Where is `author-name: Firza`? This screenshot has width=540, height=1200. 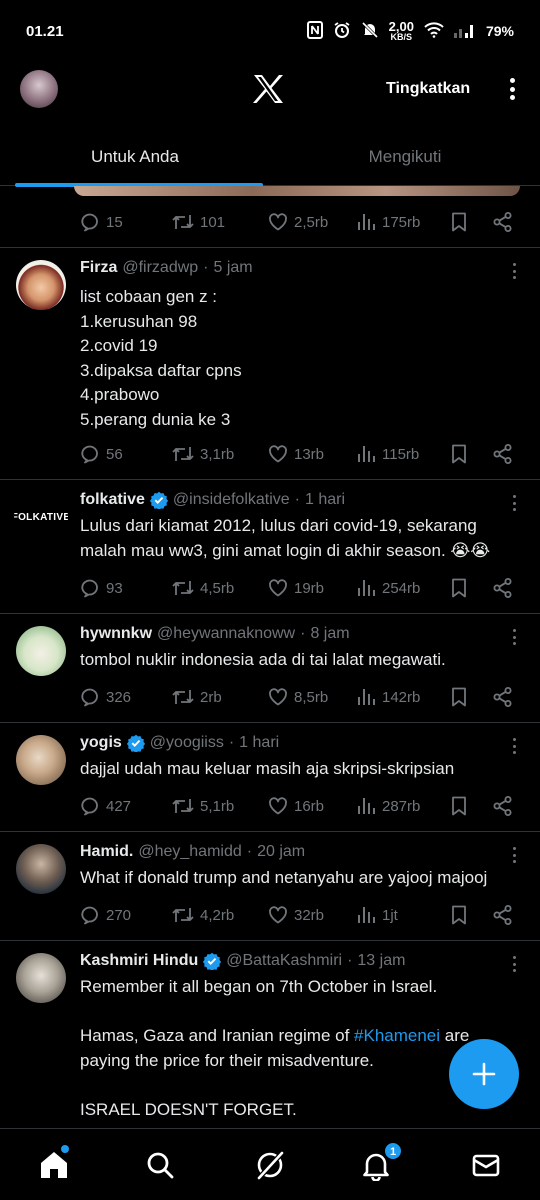
author-name: Firza is located at coordinates (98, 268).